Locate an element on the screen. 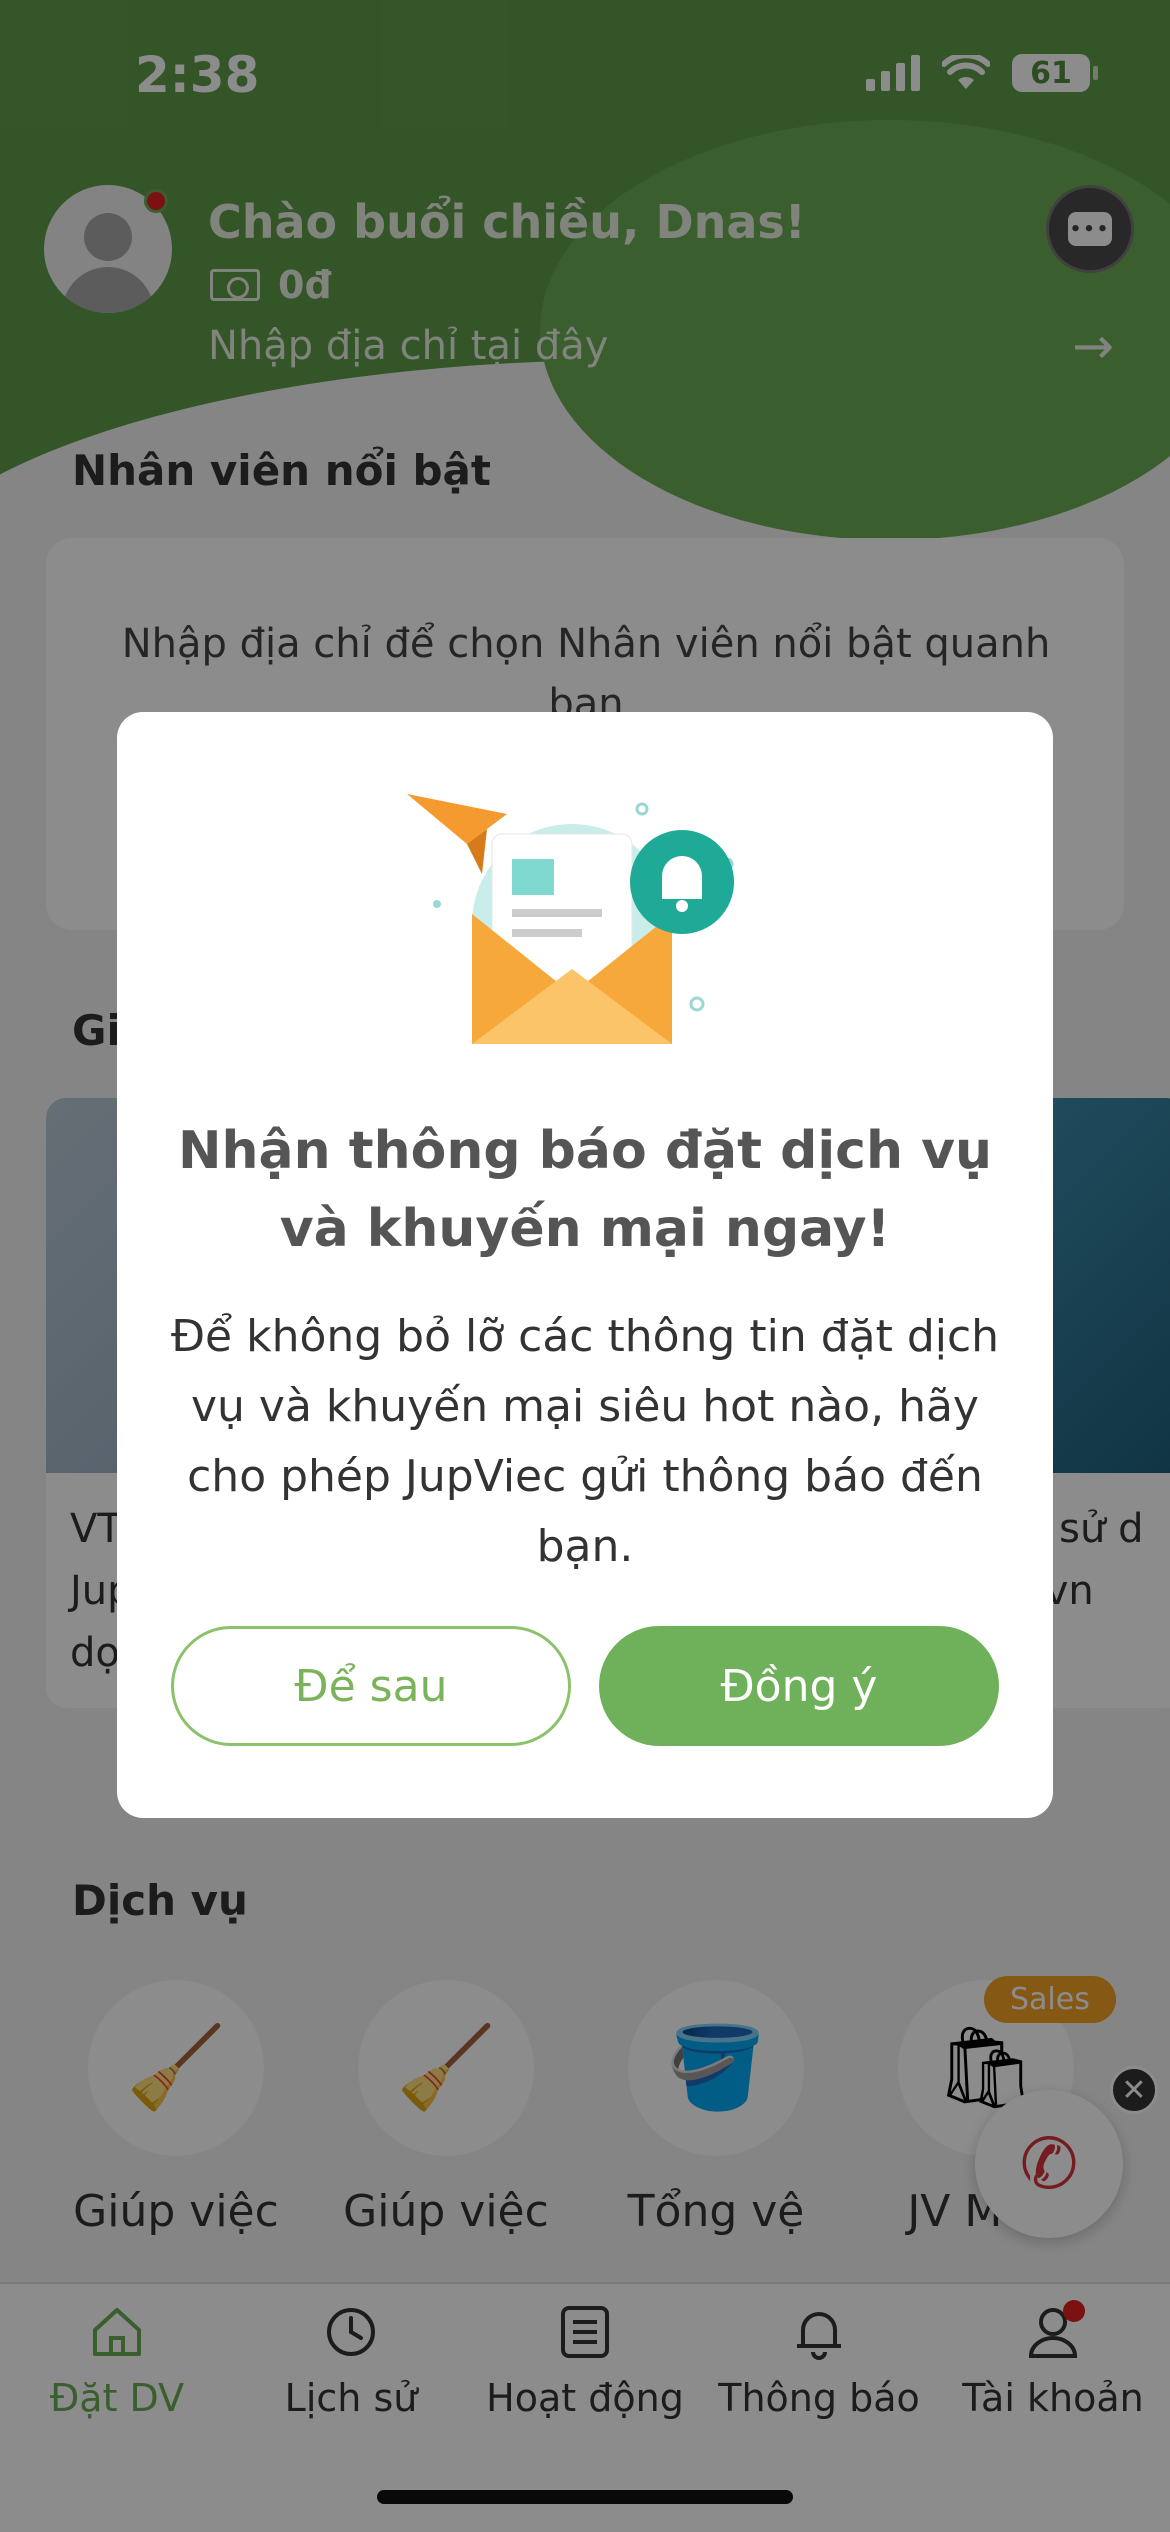 Image resolution: width=1170 pixels, height=2532 pixels. agree-button: Đồng ý is located at coordinates (799, 1686).